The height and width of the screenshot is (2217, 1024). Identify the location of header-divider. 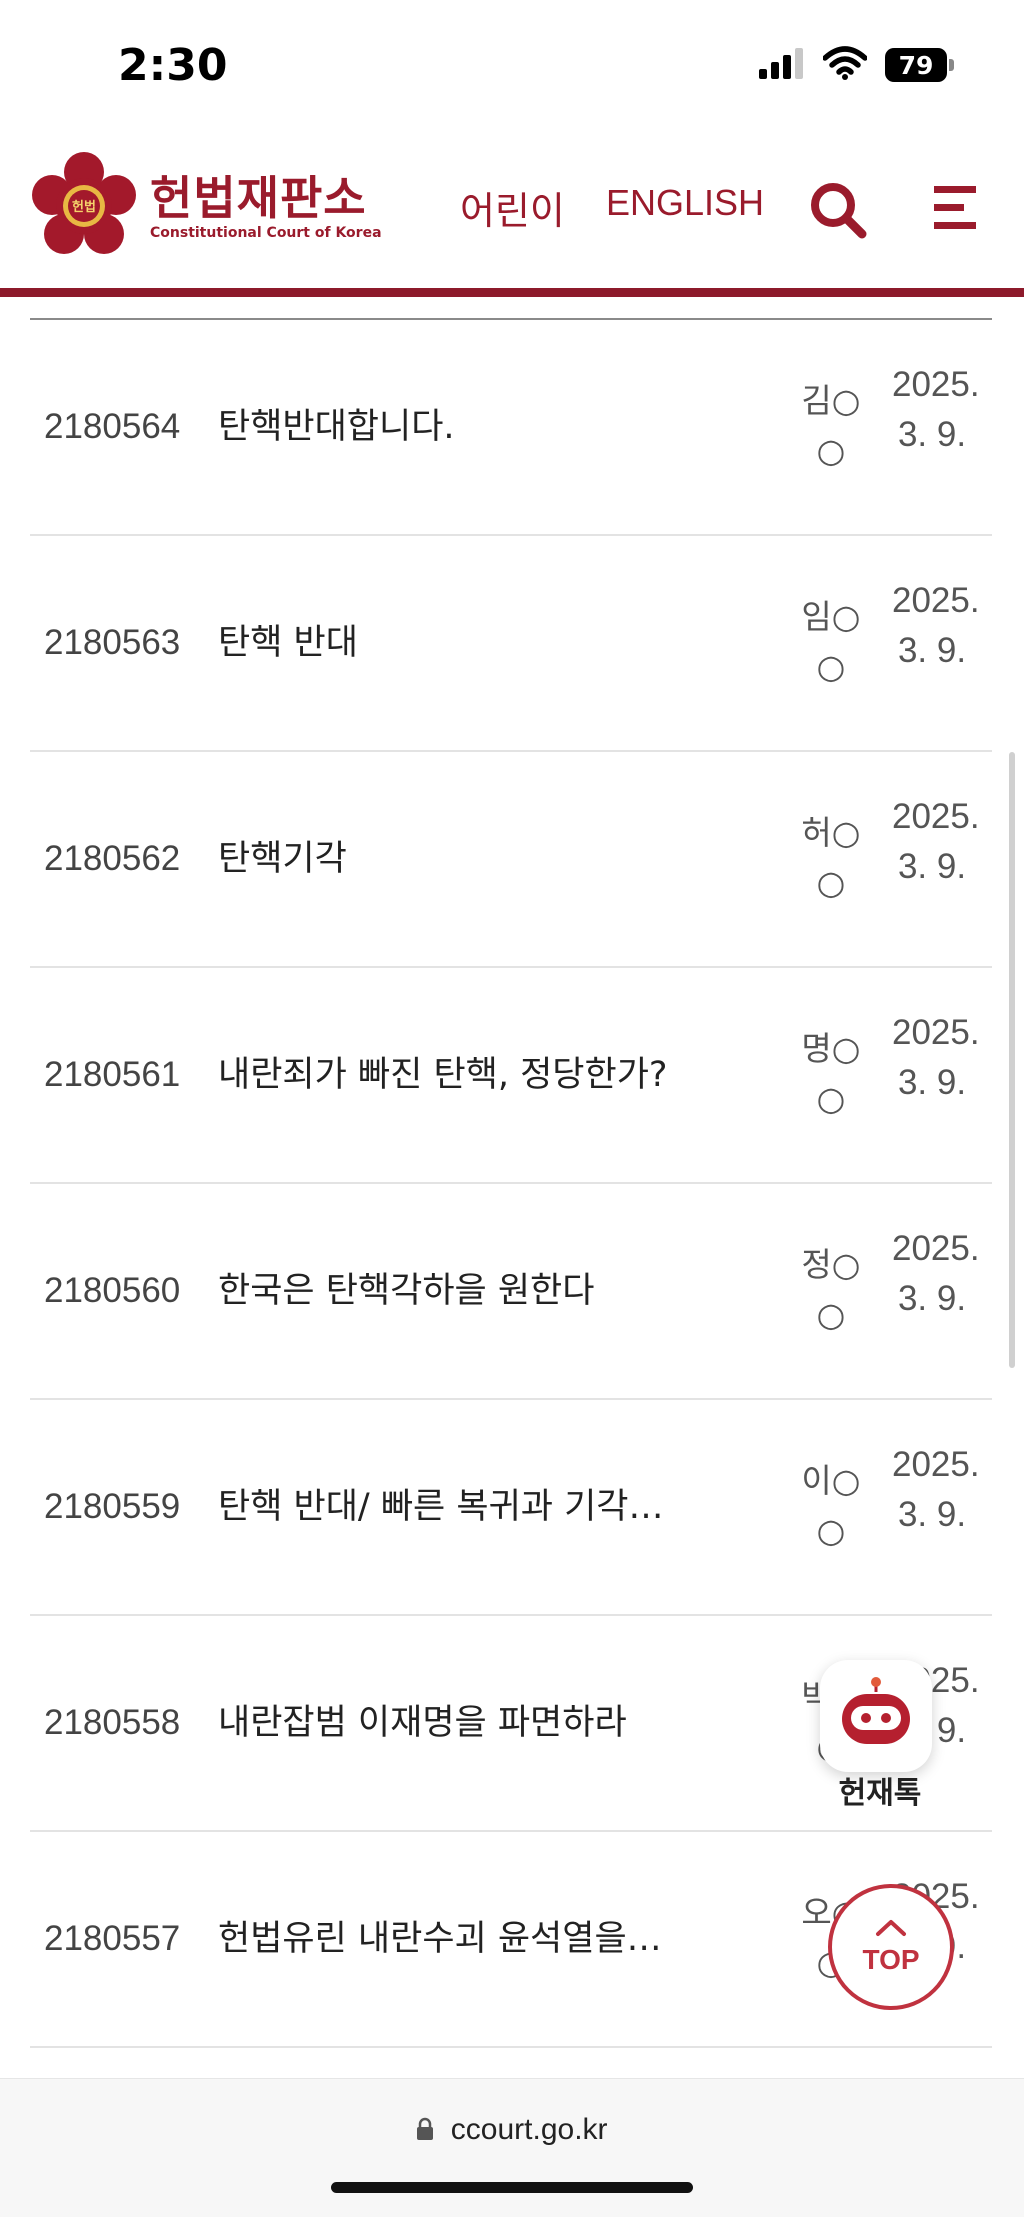
(512, 292).